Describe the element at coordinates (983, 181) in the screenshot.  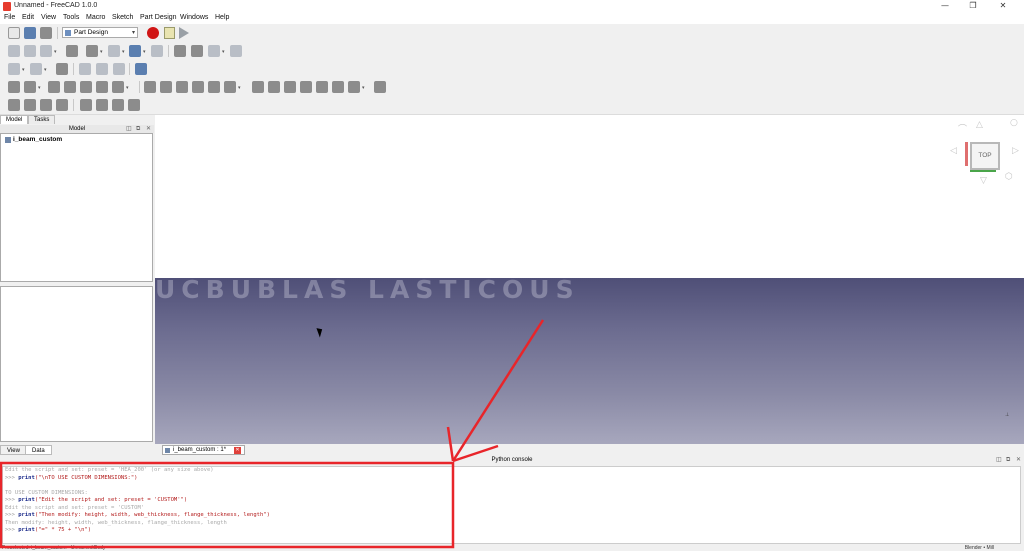
I see `down-arrow-icon: ▽` at that location.